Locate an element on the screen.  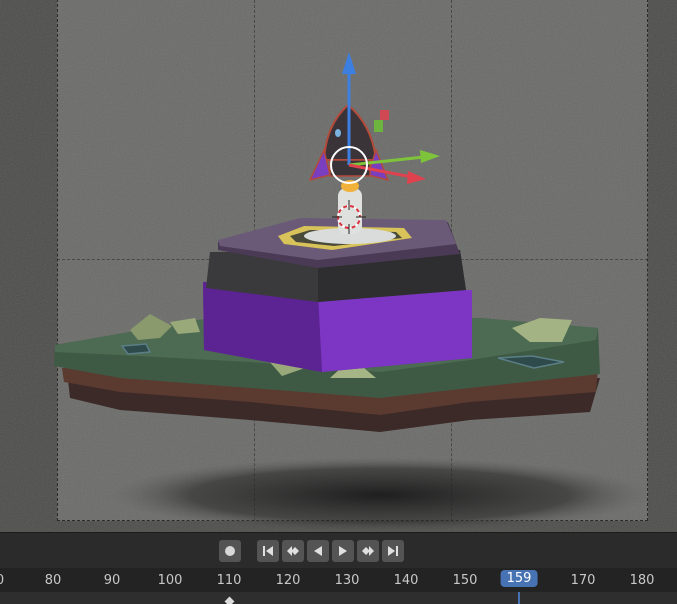
xz-plane-handle is located at coordinates (378, 126).